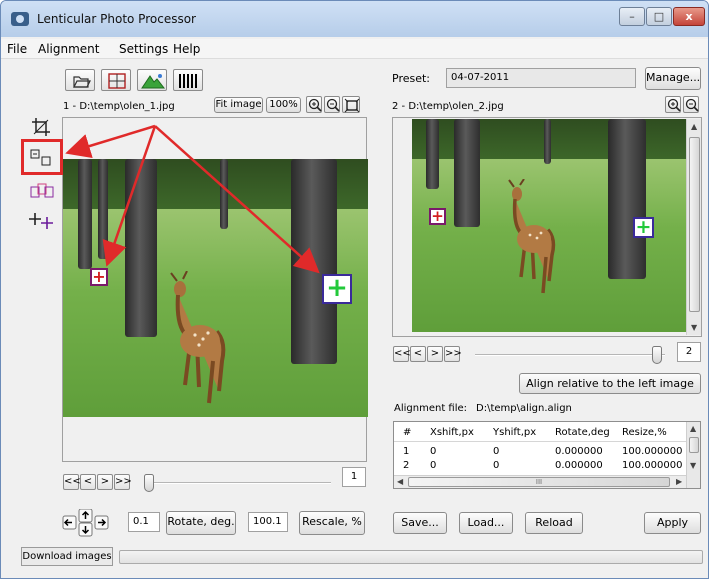  I want to click on preset-field: 04-07-2011, so click(541, 78).